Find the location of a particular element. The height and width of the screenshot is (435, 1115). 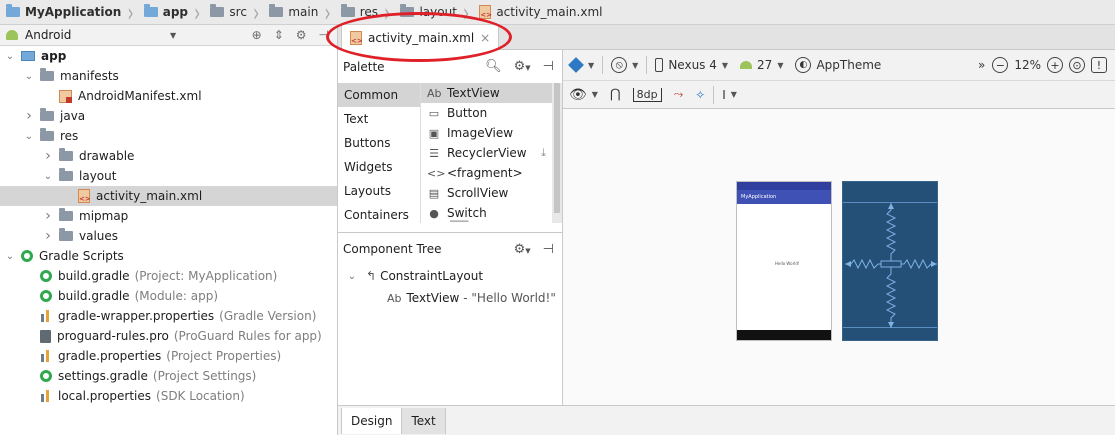

tab-text: Text is located at coordinates (424, 420).